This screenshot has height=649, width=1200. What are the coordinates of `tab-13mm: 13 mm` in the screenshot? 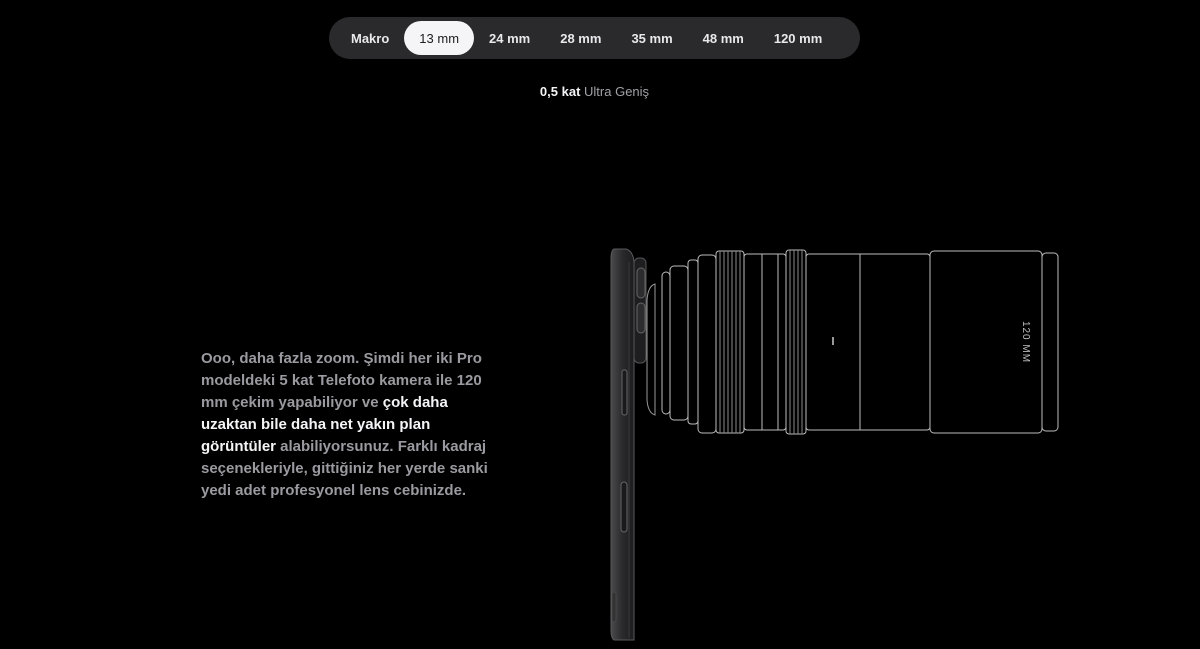 It's located at (439, 38).